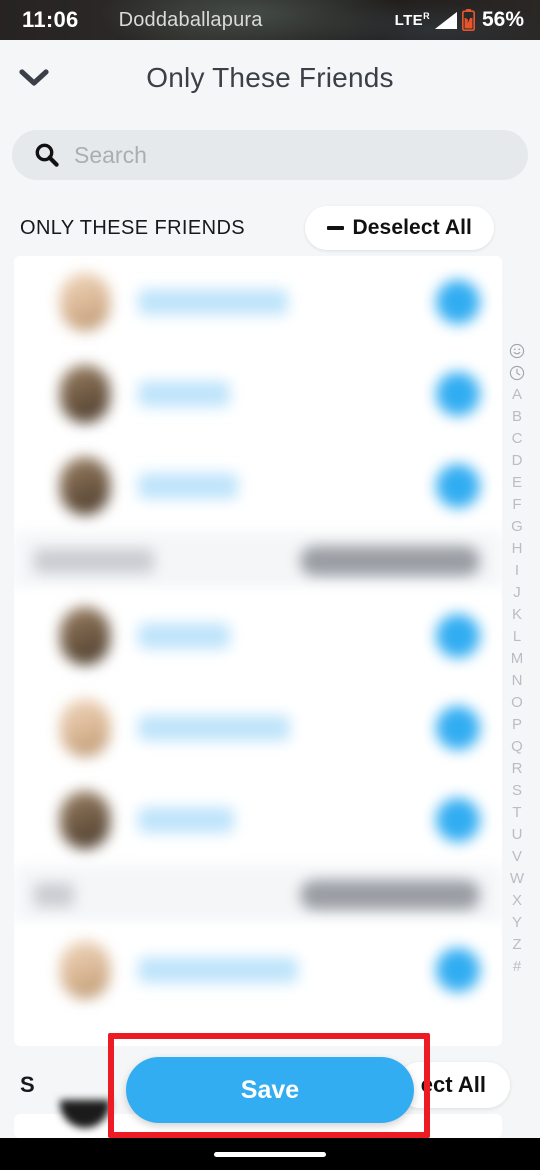 The width and height of the screenshot is (540, 1170). Describe the element at coordinates (270, 228) in the screenshot. I see `section-header-only-these-friends: ONLY THESE FRIENDS Deselect All` at that location.